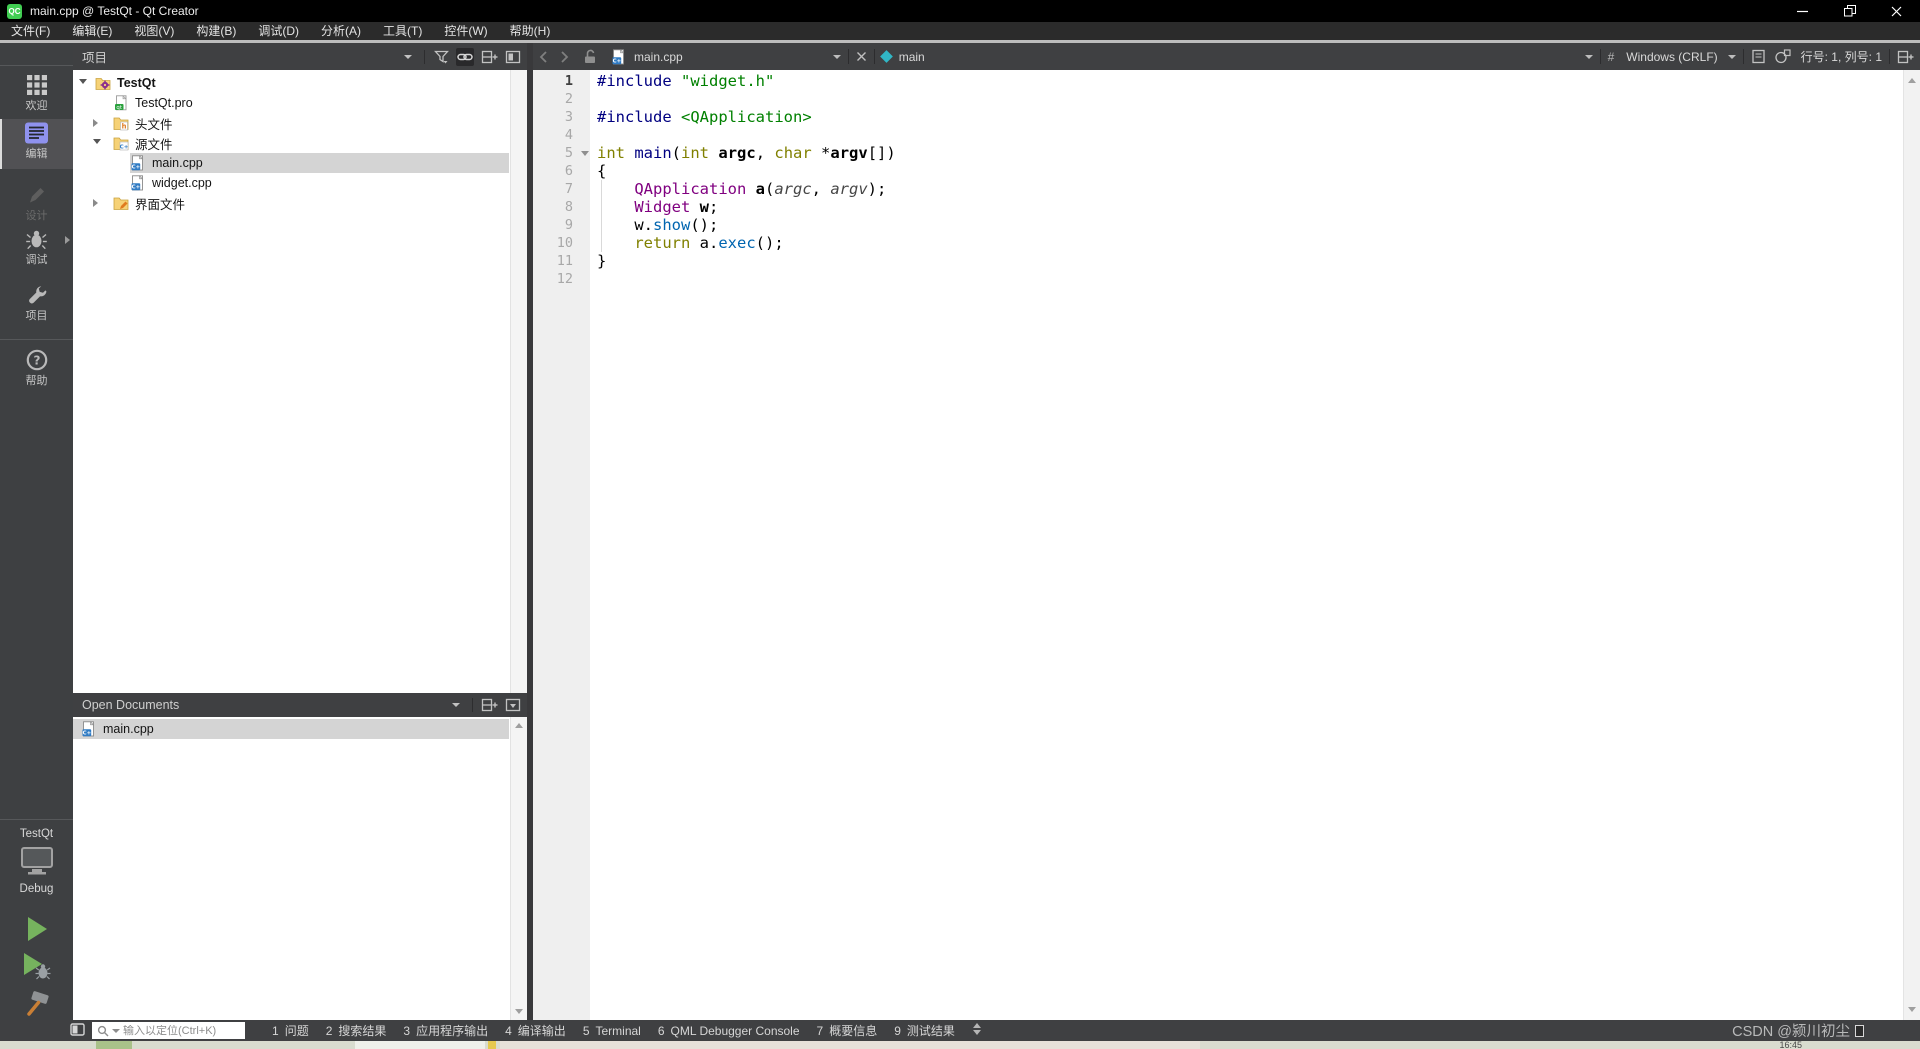  What do you see at coordinates (1782, 56) in the screenshot?
I see `file-properties-icon` at bounding box center [1782, 56].